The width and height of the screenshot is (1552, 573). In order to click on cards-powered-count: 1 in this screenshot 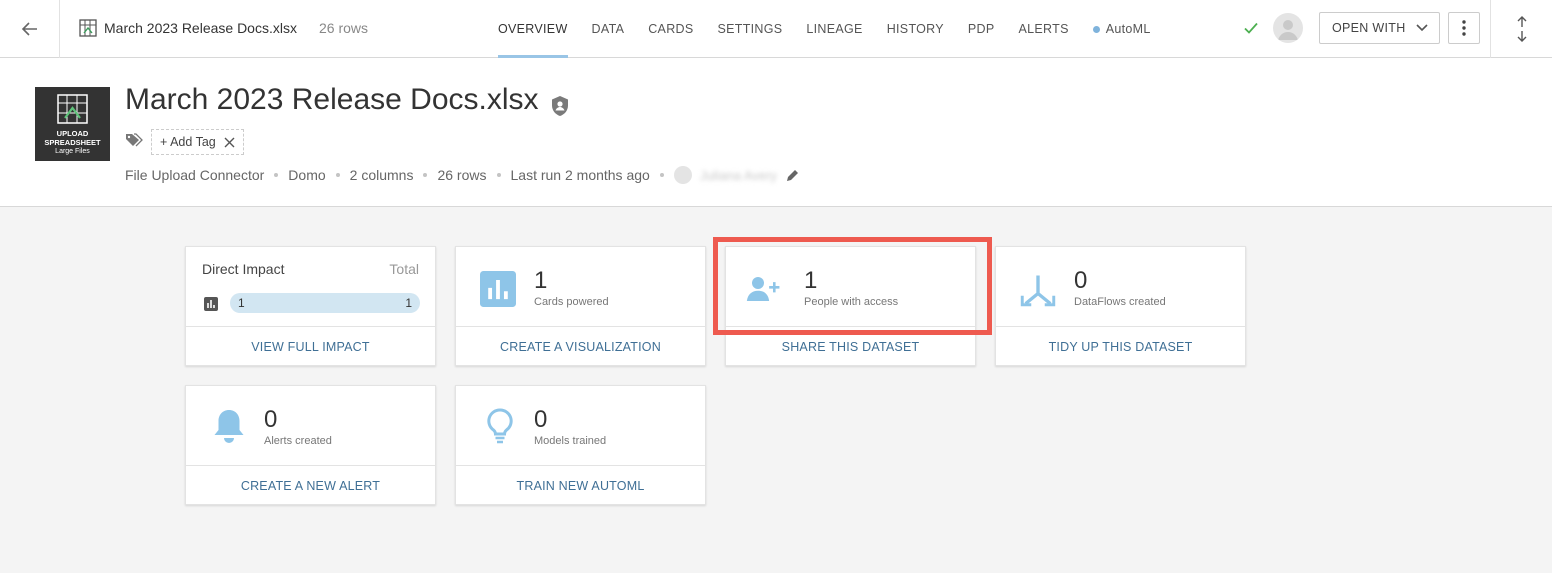, I will do `click(541, 280)`.